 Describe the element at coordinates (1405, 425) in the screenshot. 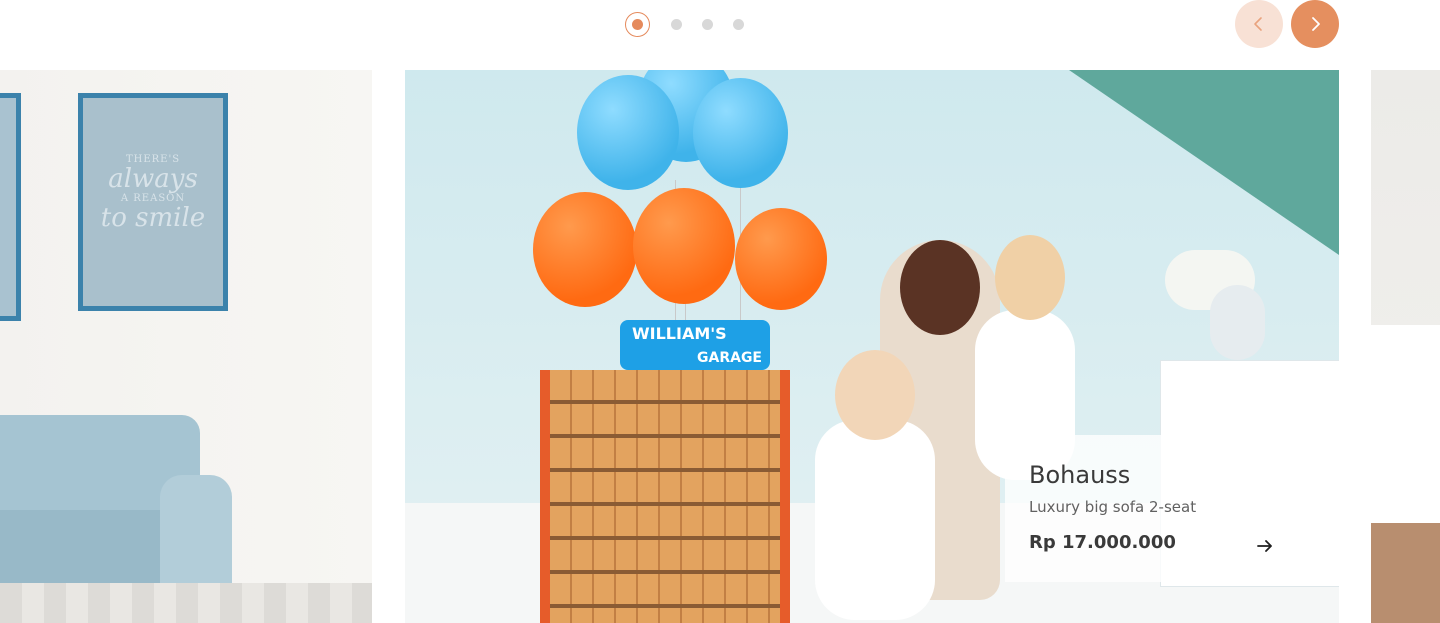

I see `crib` at that location.